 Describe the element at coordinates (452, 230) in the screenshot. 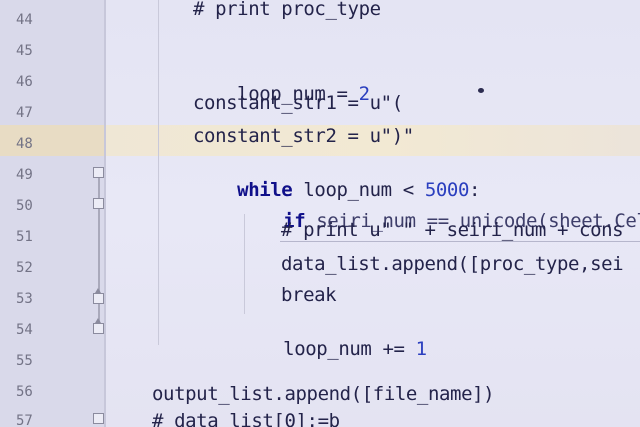

I see `code-line-51: # print u" " + seiri_num + cons` at that location.